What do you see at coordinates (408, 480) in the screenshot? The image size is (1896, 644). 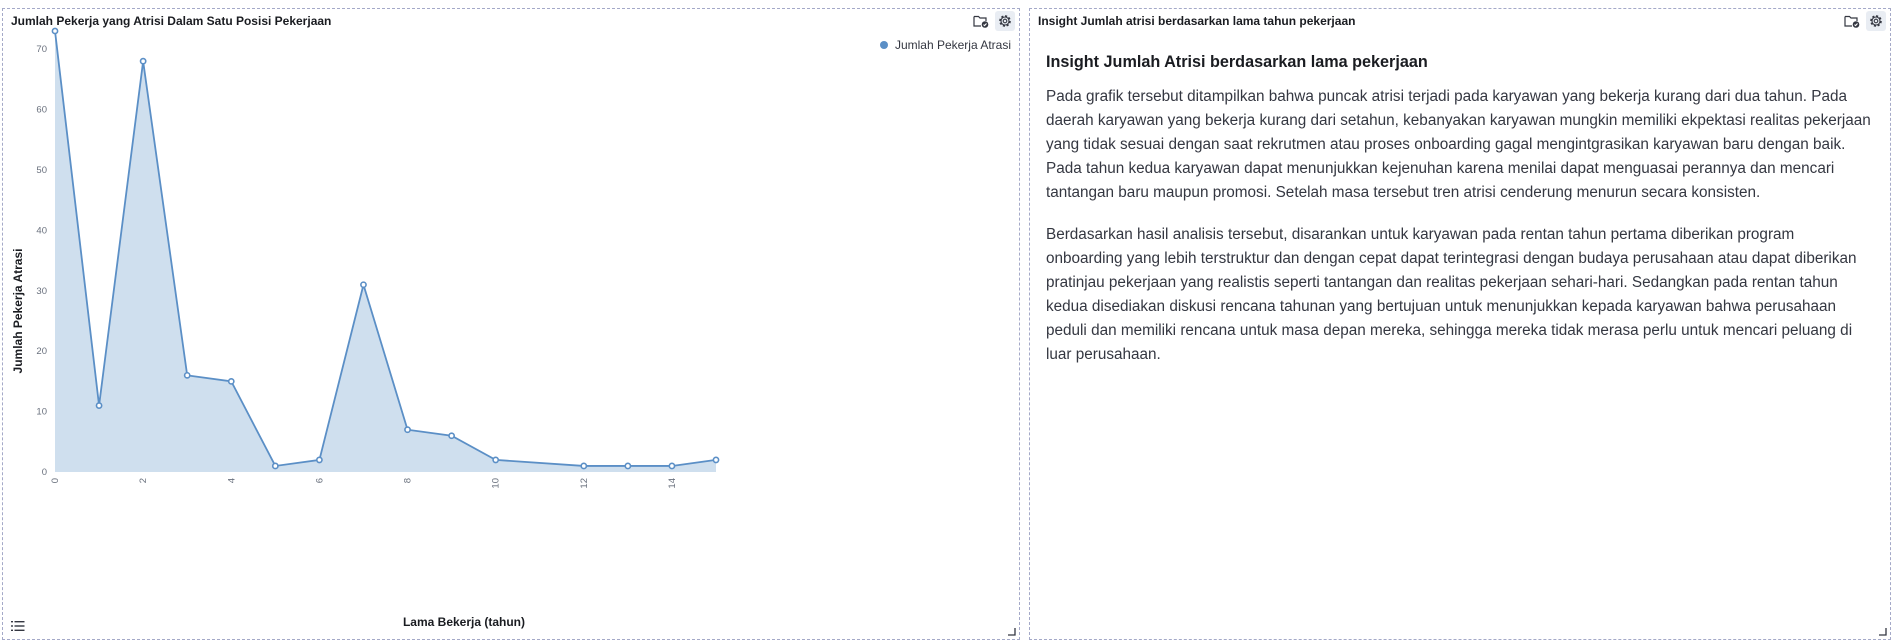 I see `x-tick-label: 8` at bounding box center [408, 480].